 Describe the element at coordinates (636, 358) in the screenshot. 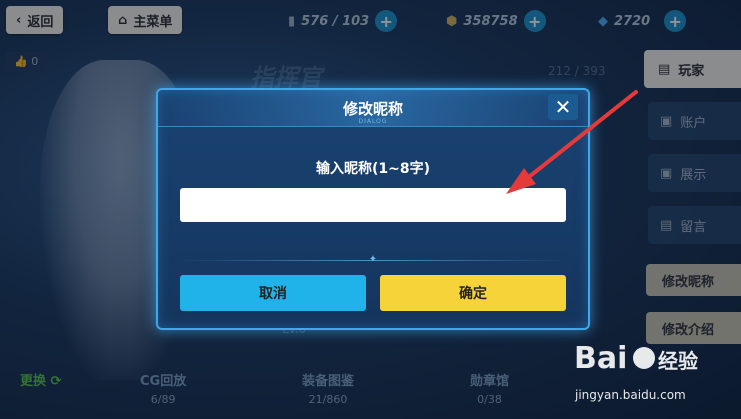

I see `baidu-logo: Bai 经验` at that location.